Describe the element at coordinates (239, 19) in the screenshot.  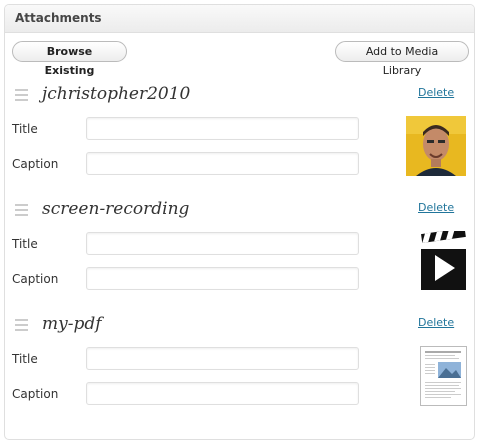
I see `panel-title: Attachments` at that location.